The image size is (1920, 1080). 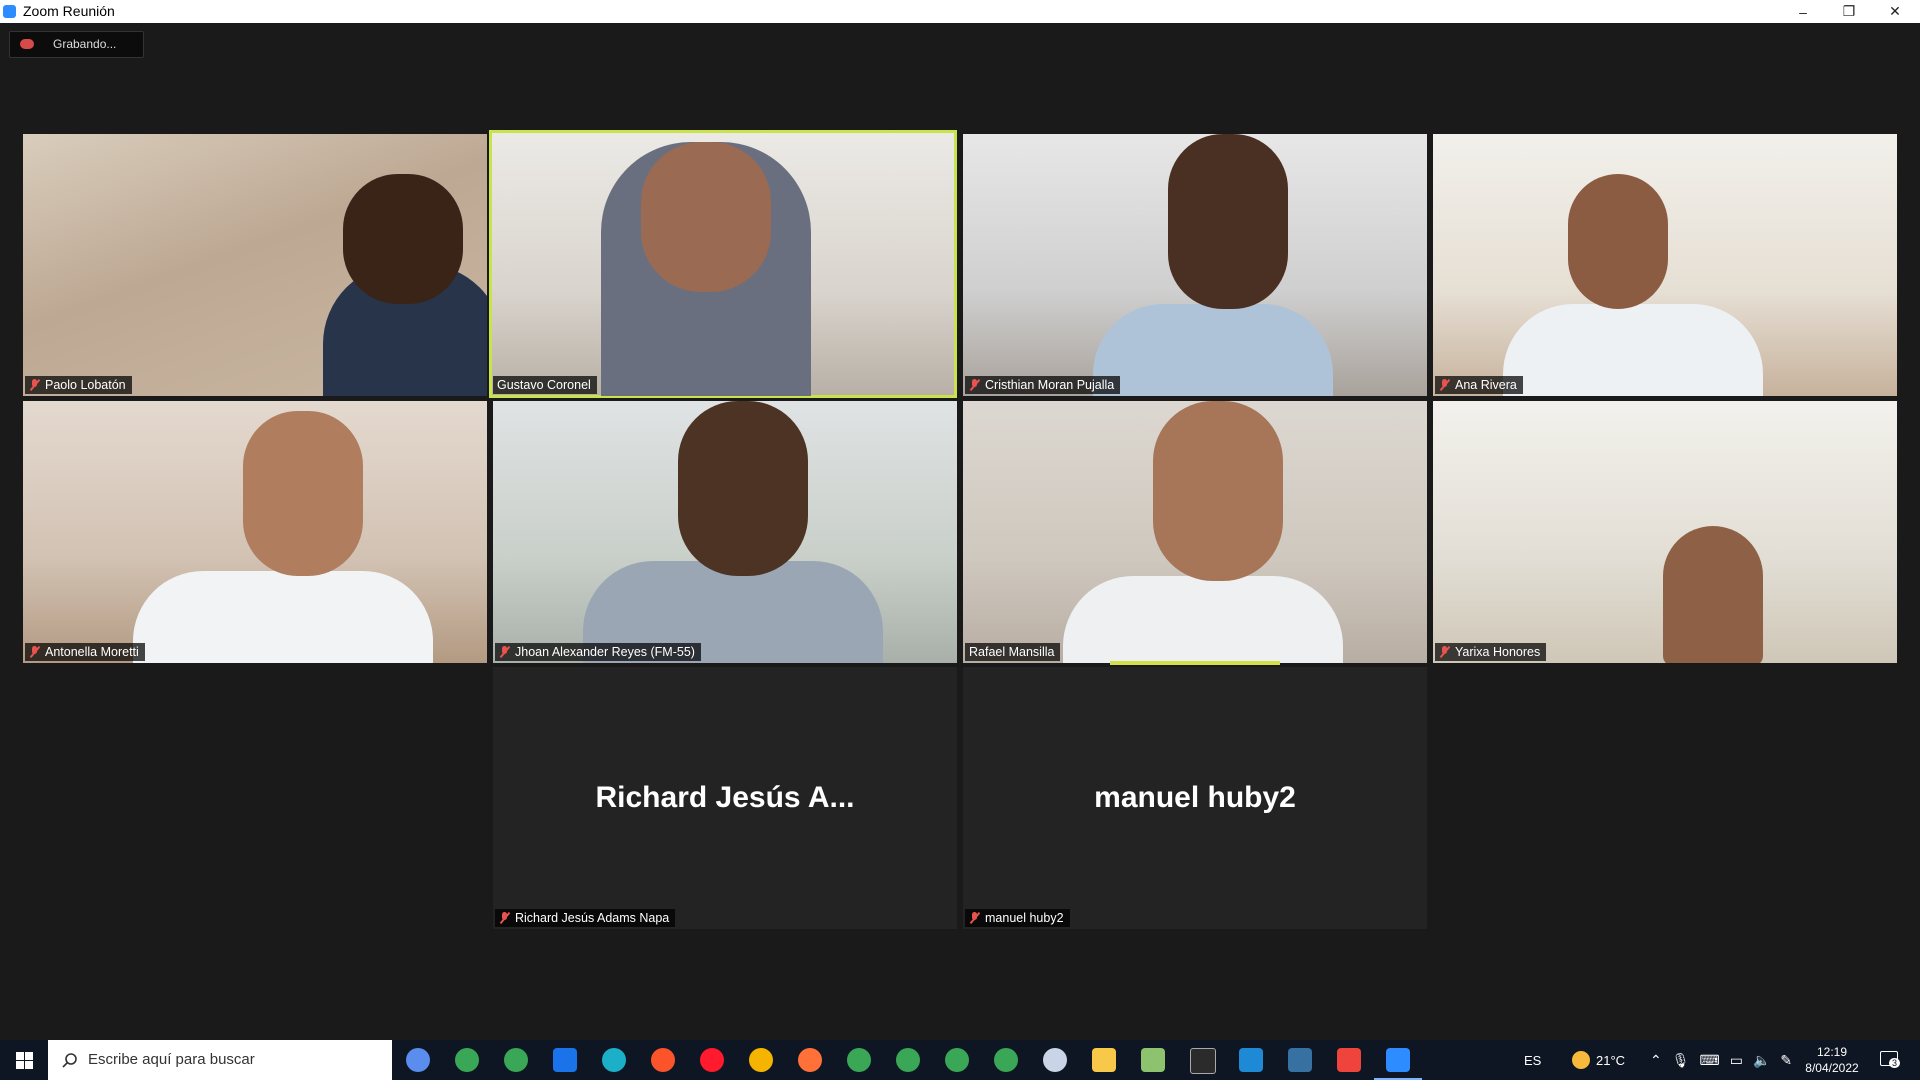 What do you see at coordinates (1656, 1060) in the screenshot?
I see `show-hidden-icons-chevron-icon: ⌃` at bounding box center [1656, 1060].